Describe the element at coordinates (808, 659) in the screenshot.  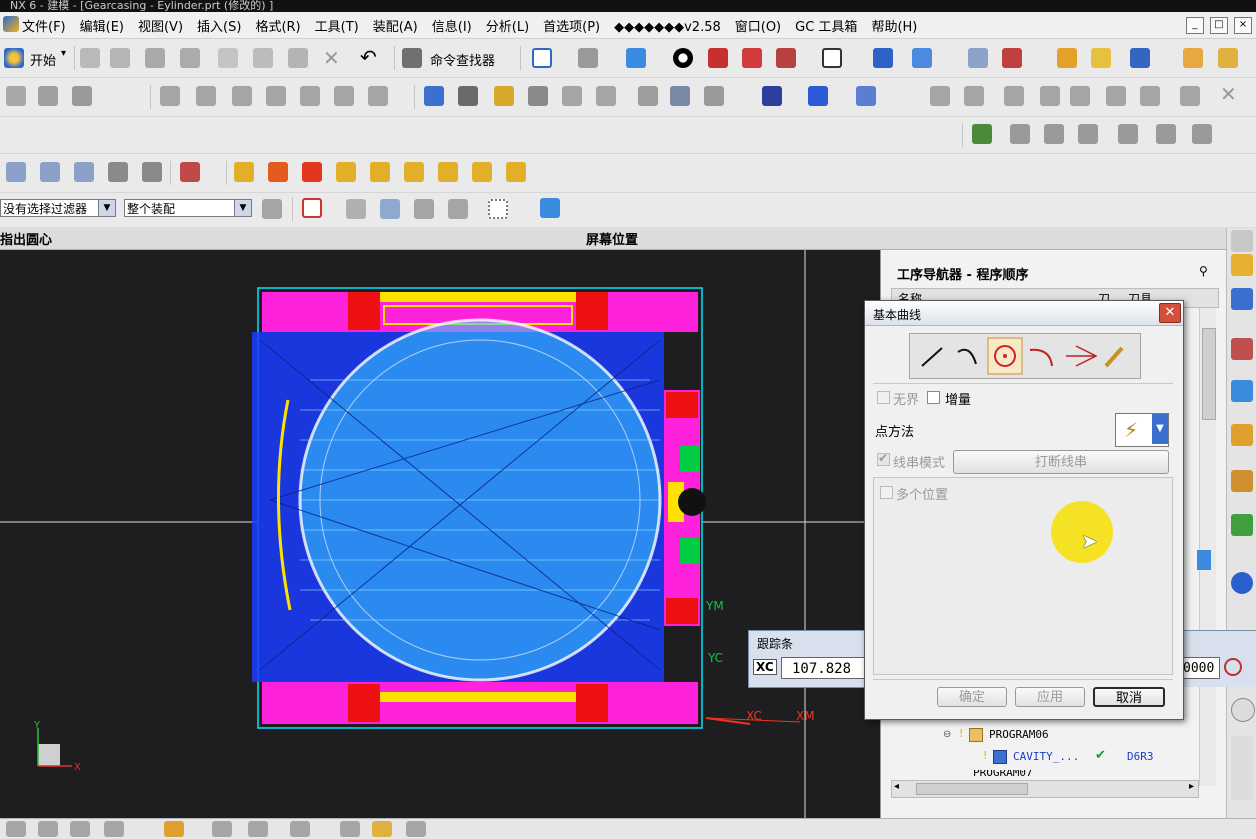
I see `tracking-bar: 跟踪条 XC 107.828` at that location.